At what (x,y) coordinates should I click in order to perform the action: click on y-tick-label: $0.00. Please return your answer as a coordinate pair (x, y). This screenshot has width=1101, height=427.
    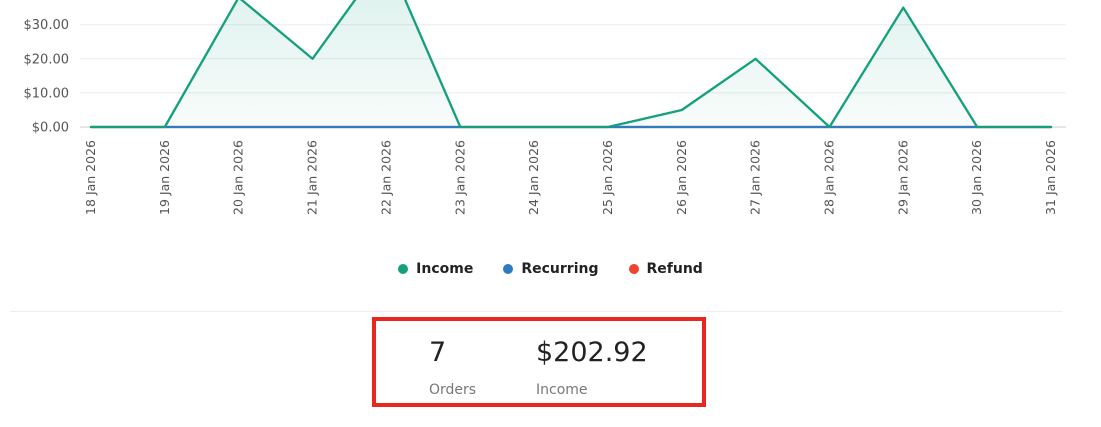
    Looking at the image, I should click on (50, 128).